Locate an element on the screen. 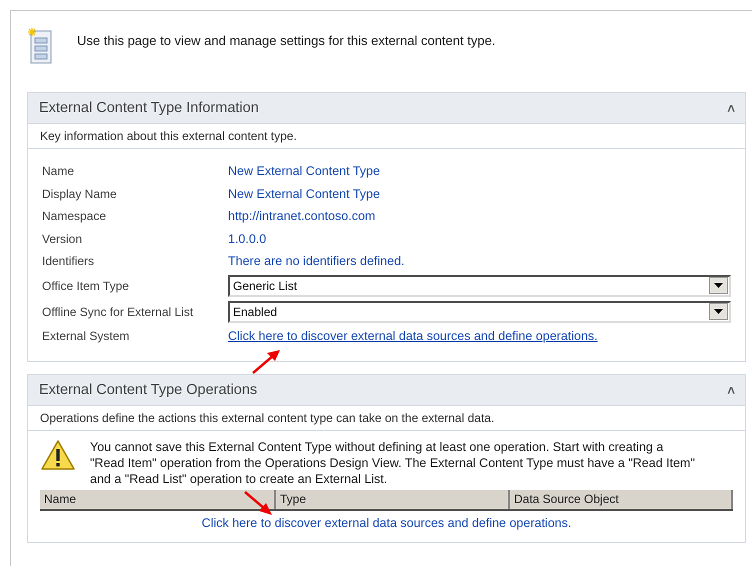  field-value: There are no identifiers defined. is located at coordinates (317, 261).